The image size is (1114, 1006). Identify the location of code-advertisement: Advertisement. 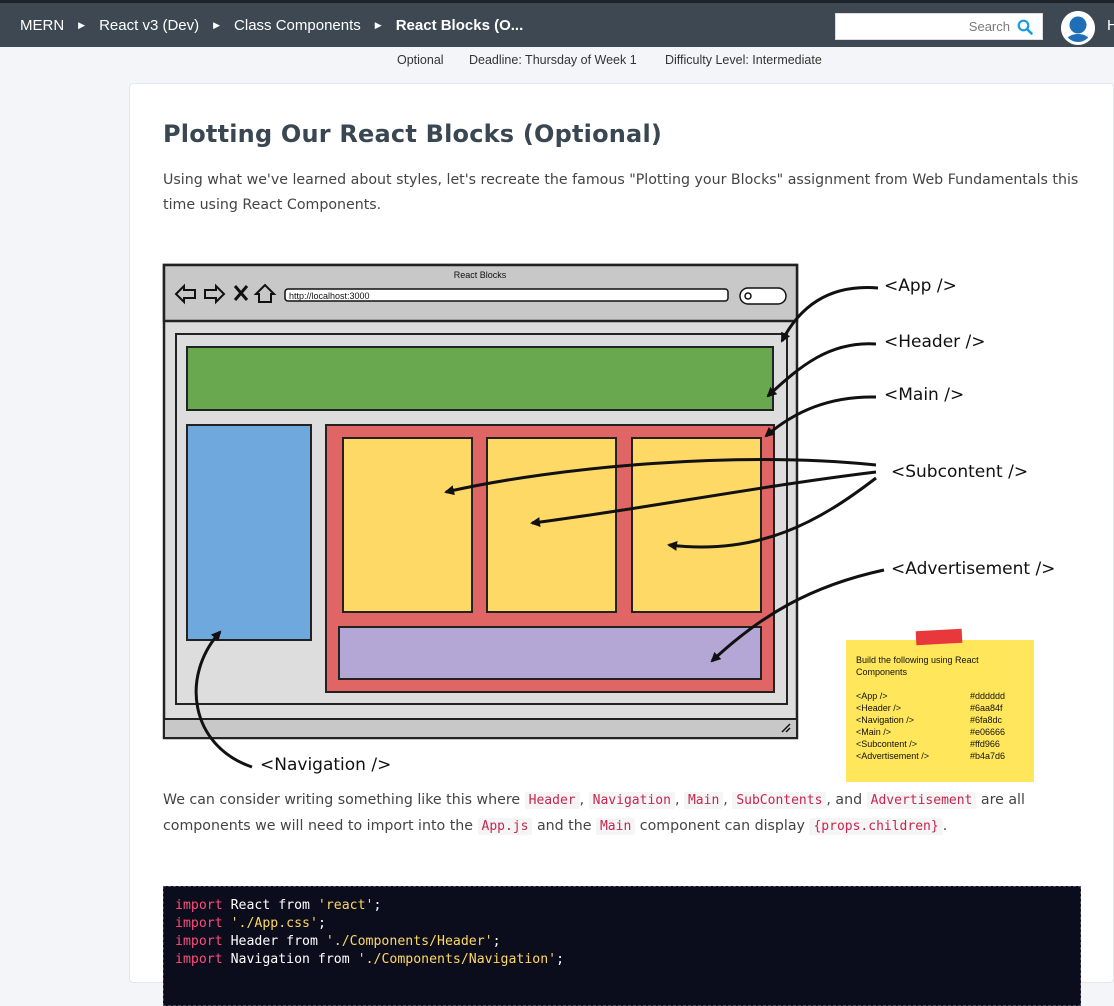
(921, 800).